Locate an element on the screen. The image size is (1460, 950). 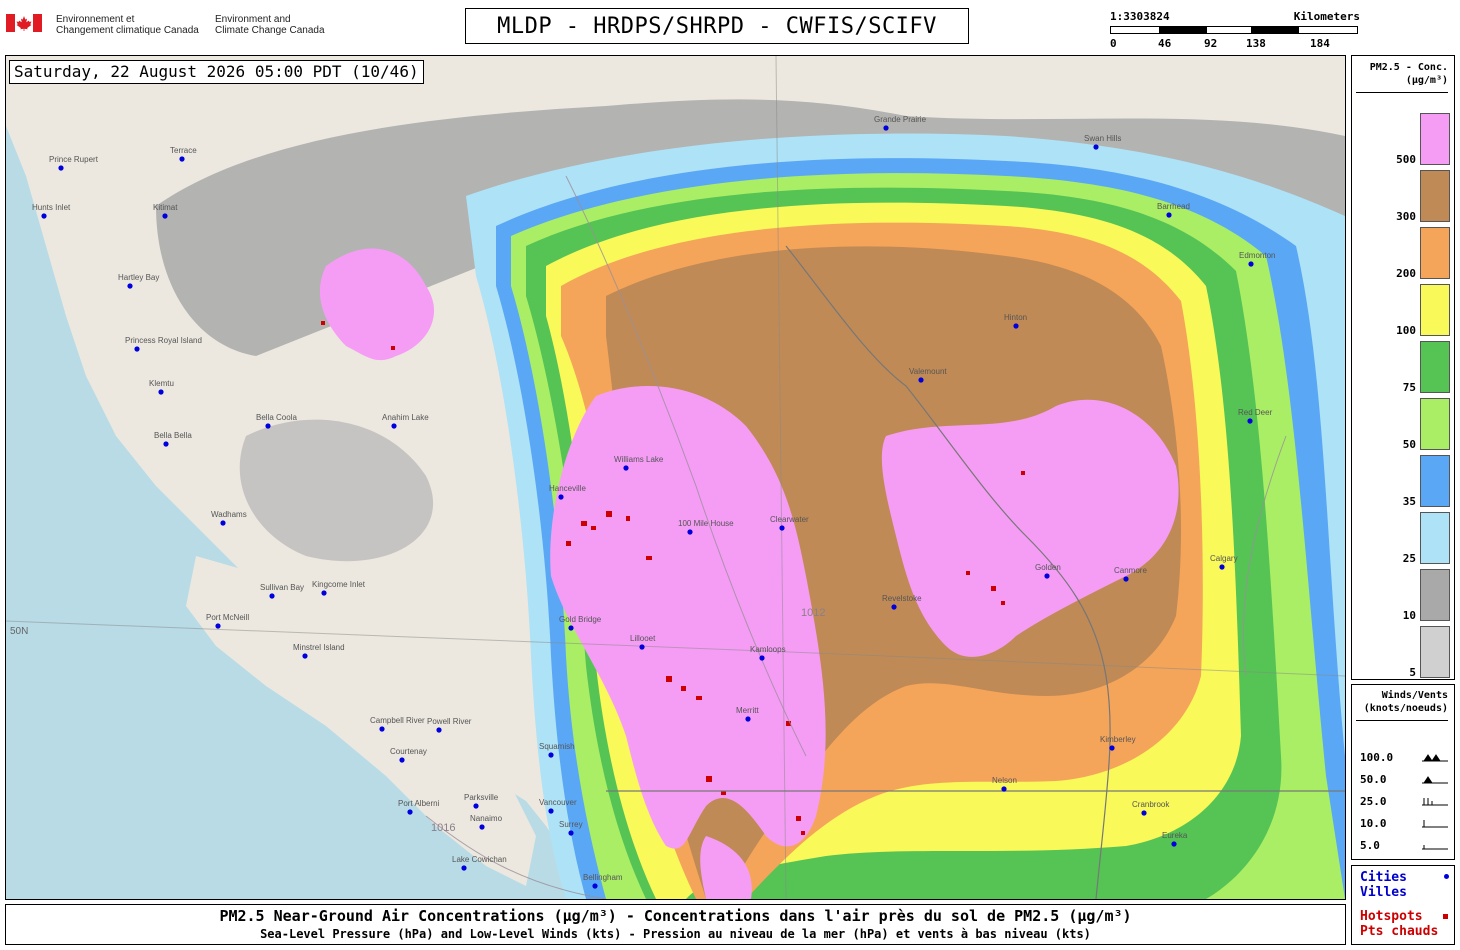
city-label: Lillooet is located at coordinates (643, 638).